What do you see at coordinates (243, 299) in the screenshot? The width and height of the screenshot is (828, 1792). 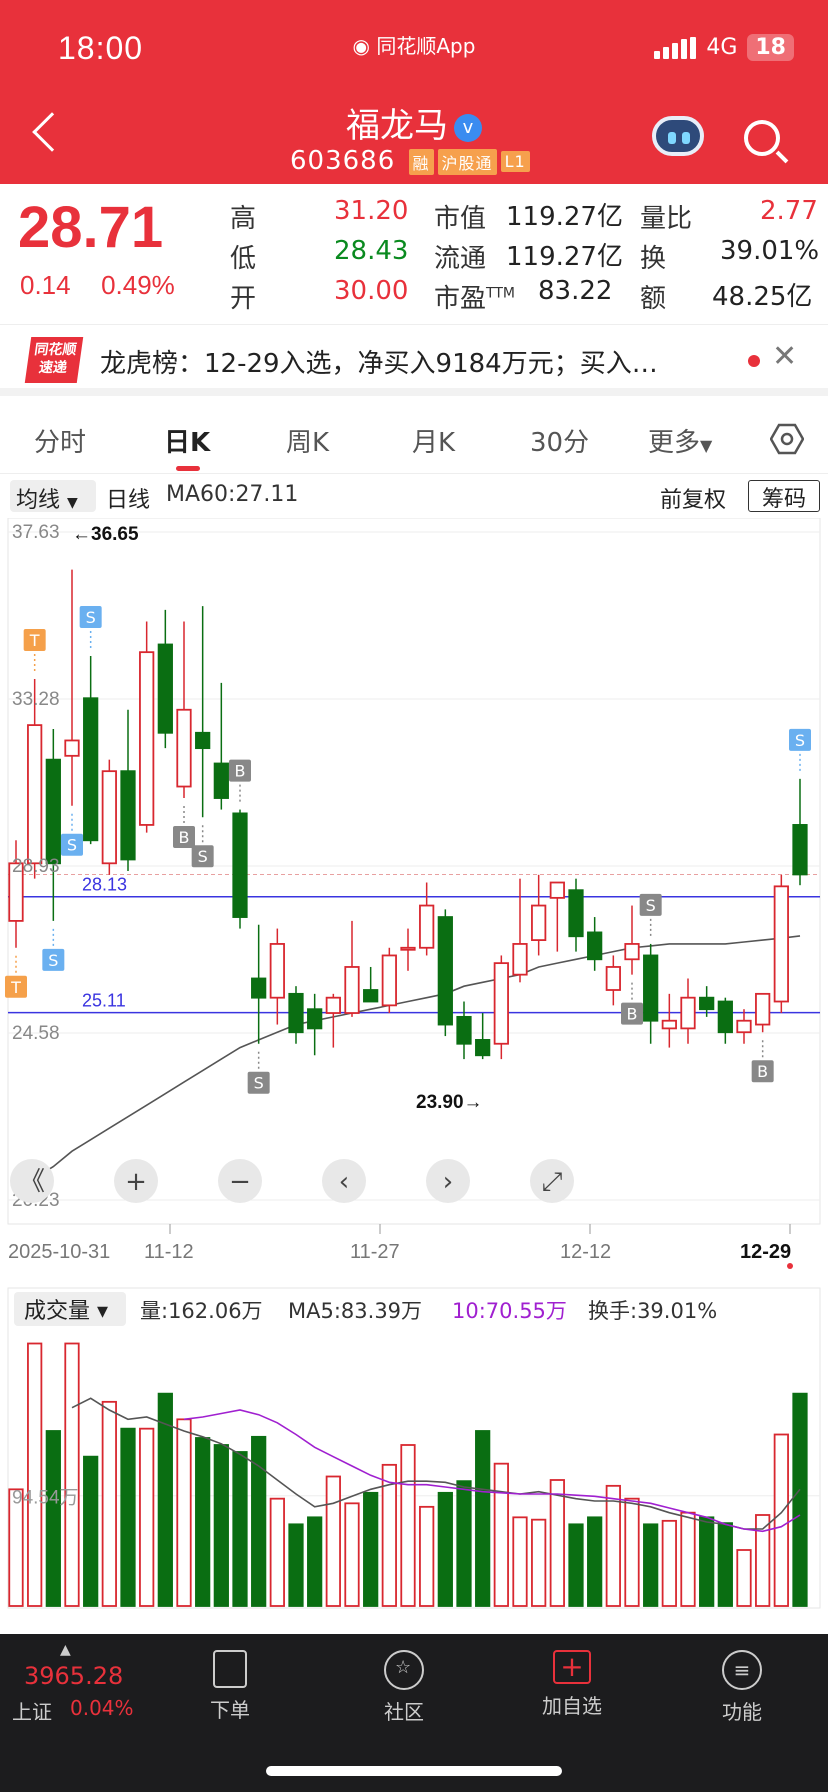 I see `open-label: 开` at bounding box center [243, 299].